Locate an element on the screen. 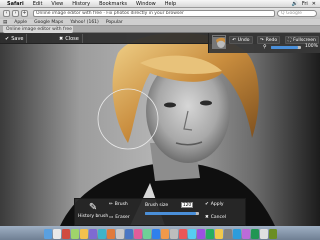  brush-icon: ✏ is located at coordinates (111, 204).